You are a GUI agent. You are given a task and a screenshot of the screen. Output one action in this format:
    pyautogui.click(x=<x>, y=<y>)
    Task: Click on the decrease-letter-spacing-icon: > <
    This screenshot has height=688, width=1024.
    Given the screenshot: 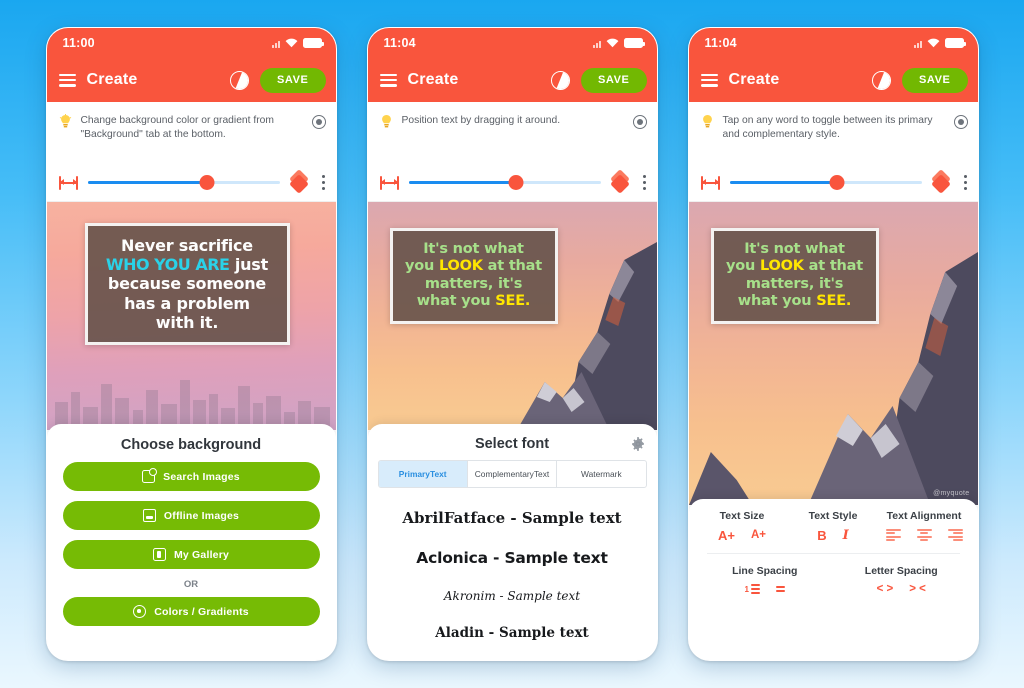 What is the action you would take?
    pyautogui.click(x=917, y=589)
    